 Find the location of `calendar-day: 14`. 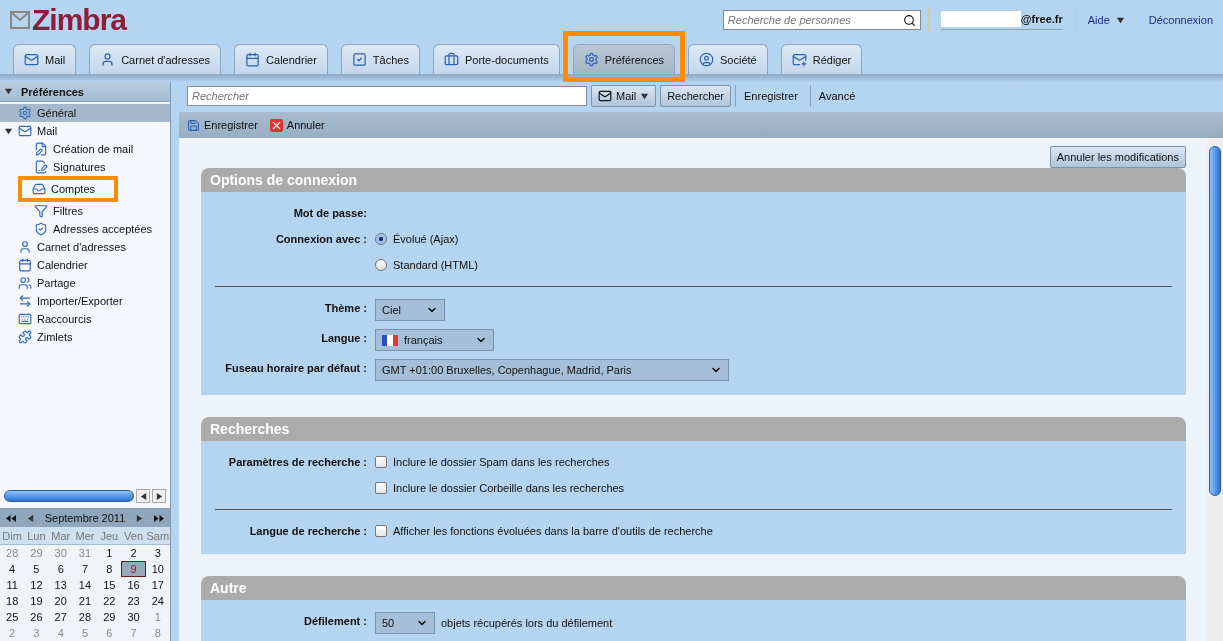

calendar-day: 14 is located at coordinates (85, 585).